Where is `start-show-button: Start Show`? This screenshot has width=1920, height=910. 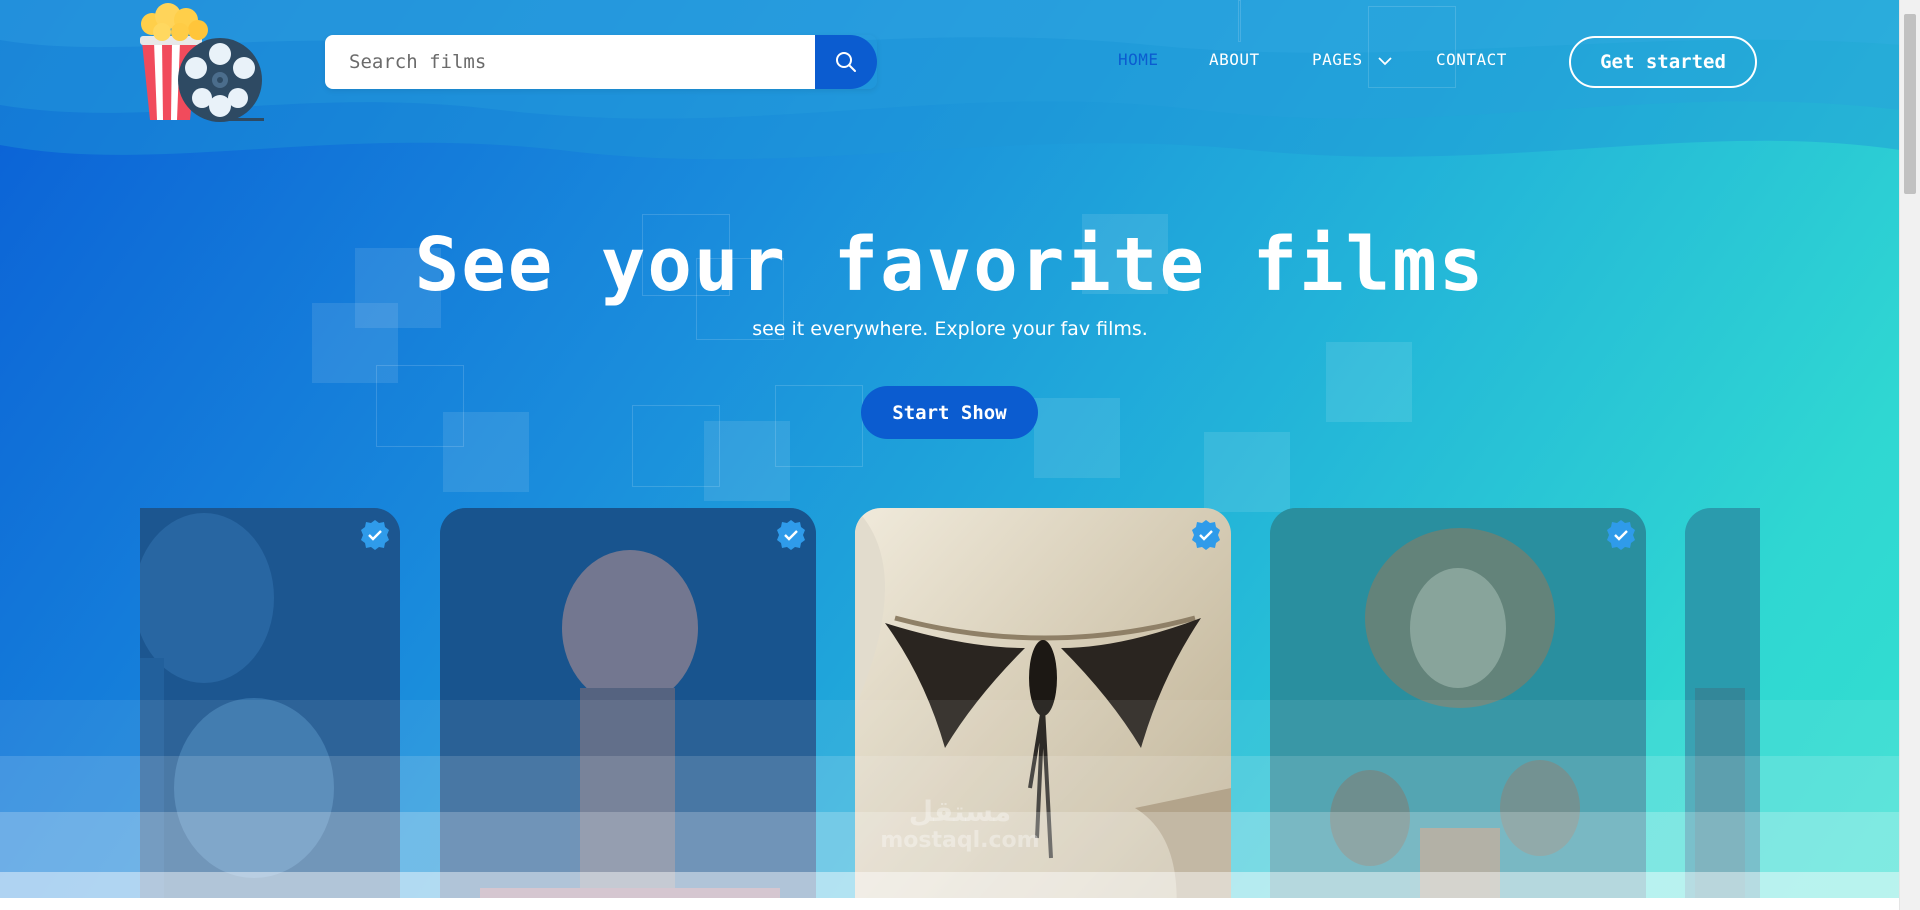 start-show-button: Start Show is located at coordinates (949, 412).